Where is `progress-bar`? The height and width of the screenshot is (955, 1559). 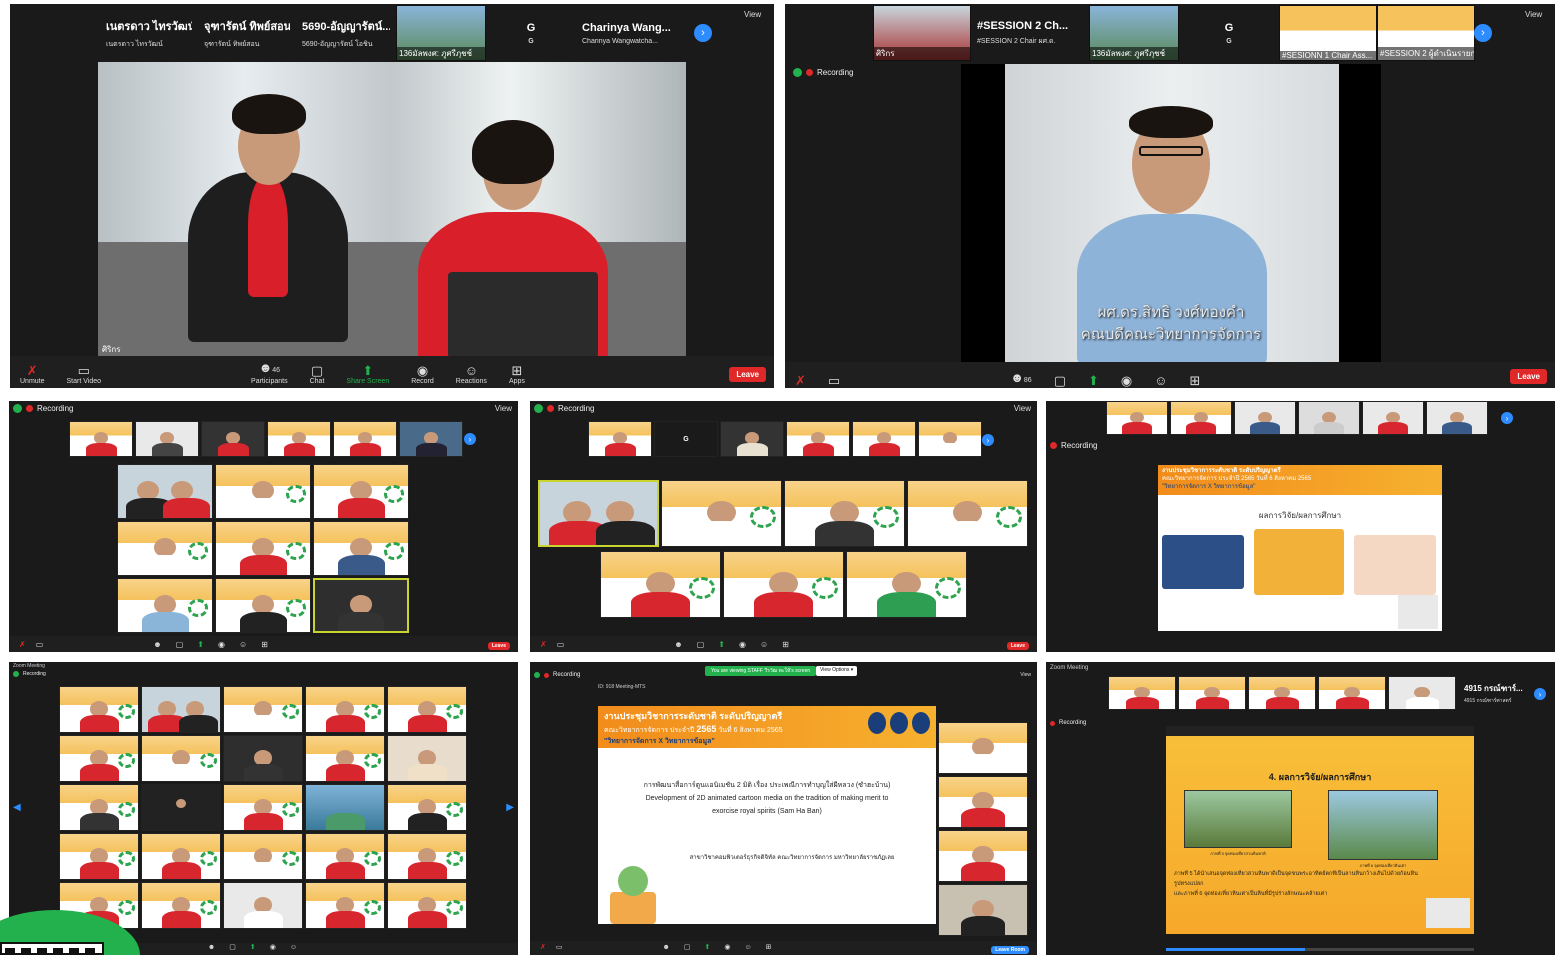 progress-bar is located at coordinates (1320, 949).